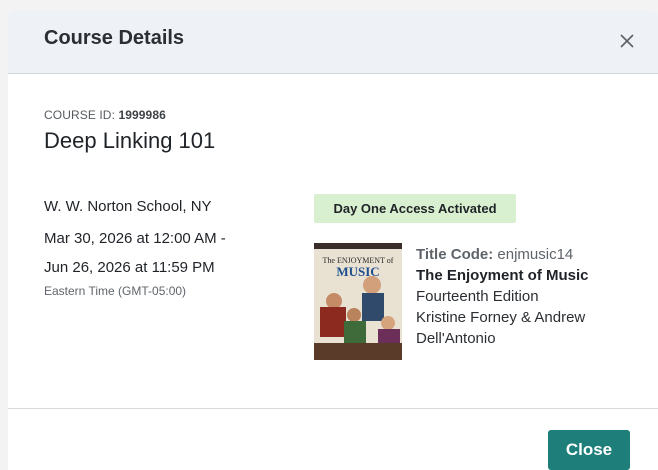  What do you see at coordinates (357, 271) in the screenshot?
I see `cover-title-main: MUSIC` at bounding box center [357, 271].